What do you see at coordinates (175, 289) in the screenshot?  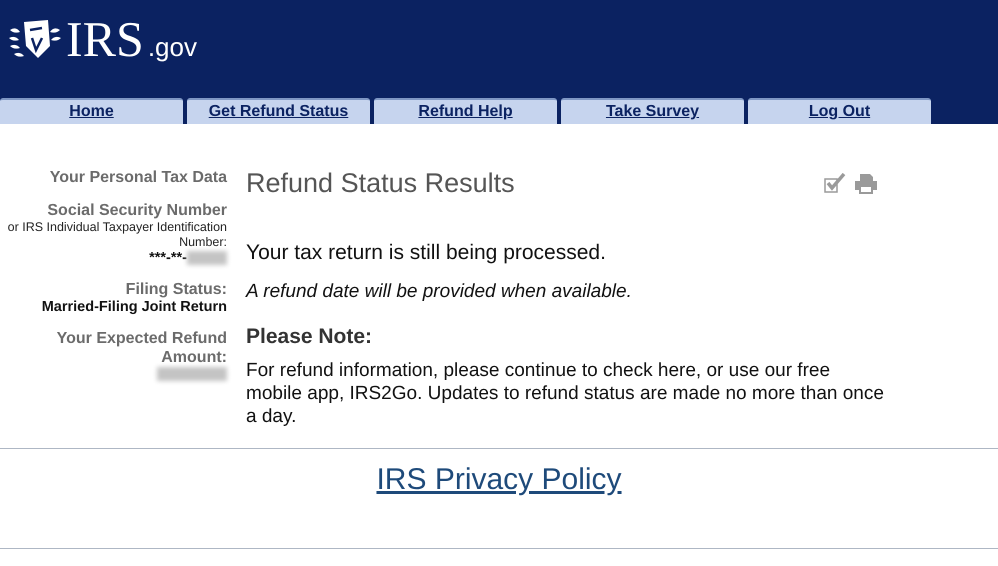 I see `field-label: Filing Status:` at bounding box center [175, 289].